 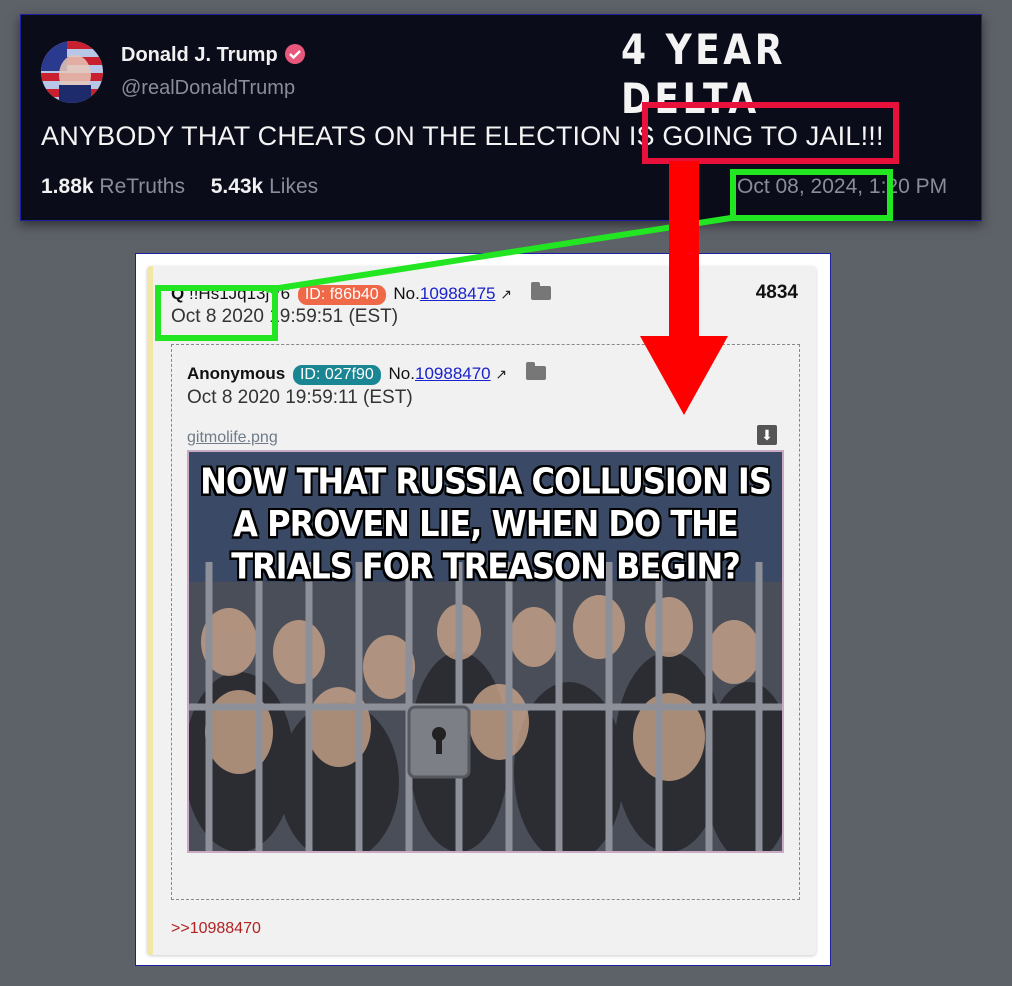 I want to click on retruths-count: 1.88k, so click(x=67, y=186).